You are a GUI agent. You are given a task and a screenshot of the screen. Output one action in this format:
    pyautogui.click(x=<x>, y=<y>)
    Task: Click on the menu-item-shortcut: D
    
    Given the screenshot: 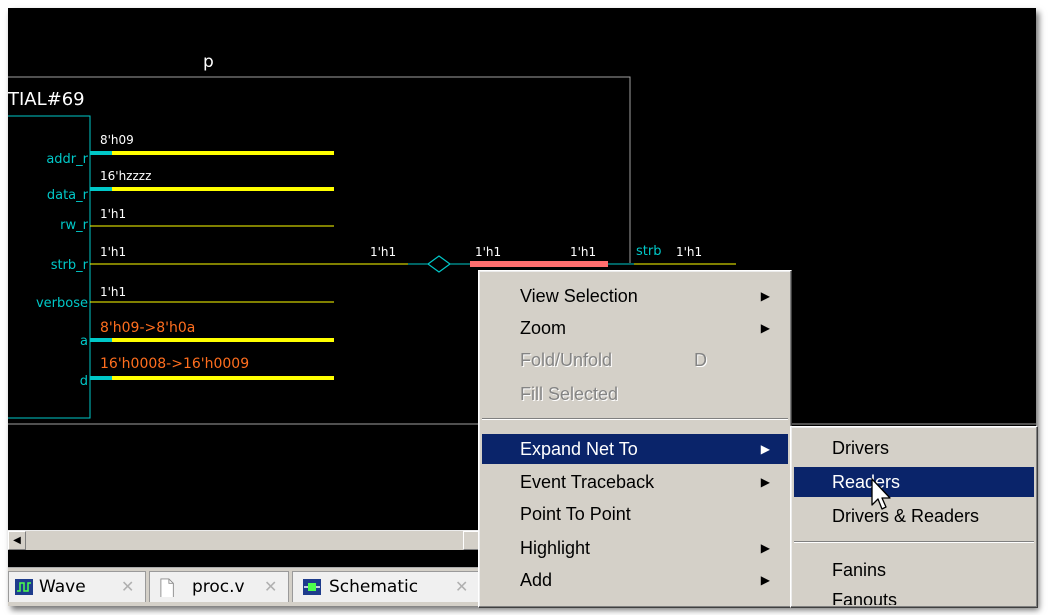 What is the action you would take?
    pyautogui.click(x=700, y=360)
    